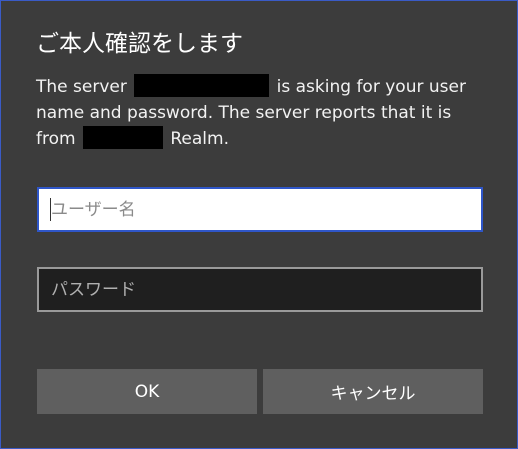 Image resolution: width=518 pixels, height=449 pixels. I want to click on text-cursor, so click(50, 209).